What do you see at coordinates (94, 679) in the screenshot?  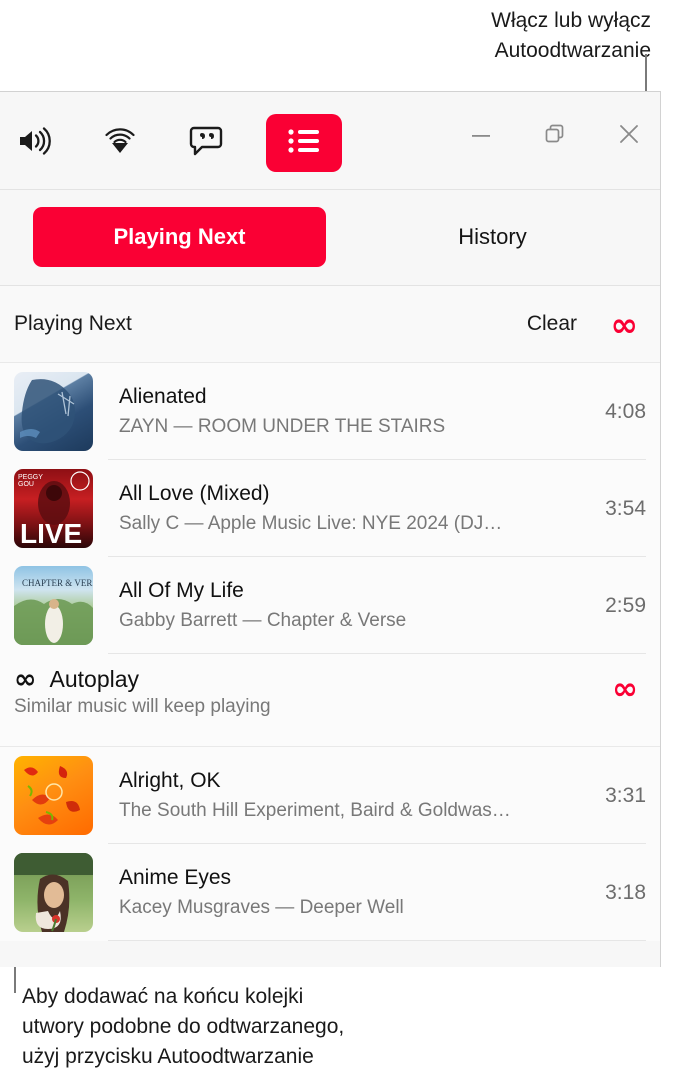 I see `autoplay-label: Autoplay` at bounding box center [94, 679].